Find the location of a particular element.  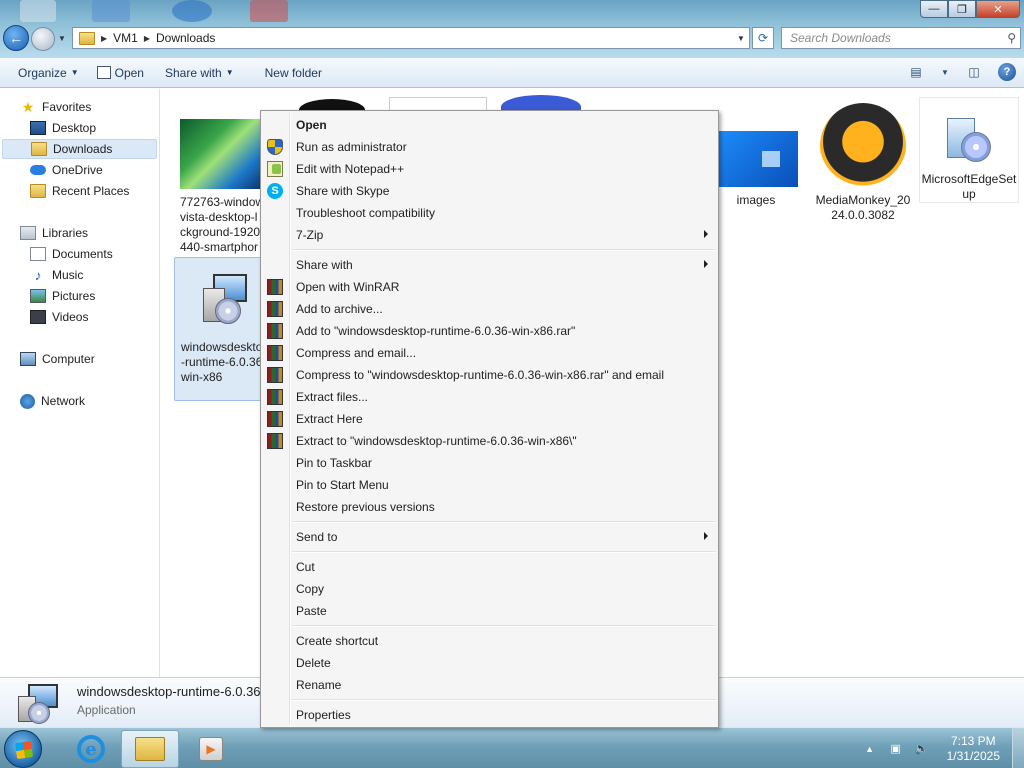

taskbar-media-player: ▶ is located at coordinates (211, 749).